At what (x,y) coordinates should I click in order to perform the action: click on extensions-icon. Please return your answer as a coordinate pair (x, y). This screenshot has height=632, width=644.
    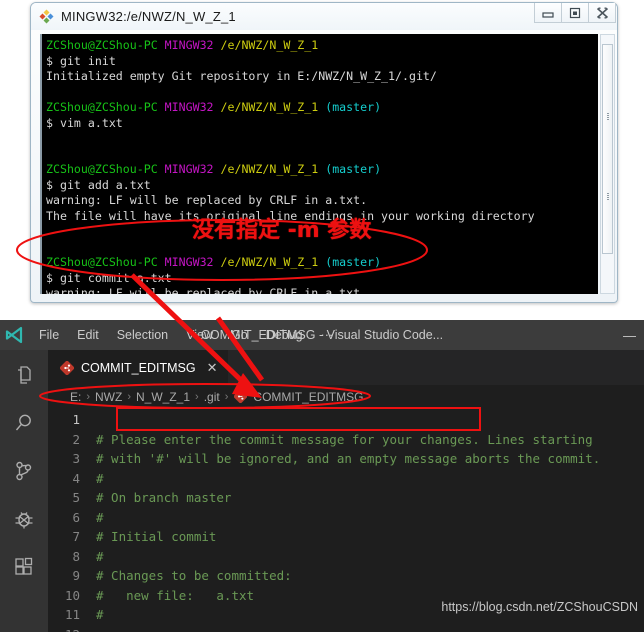
    Looking at the image, I should click on (24, 567).